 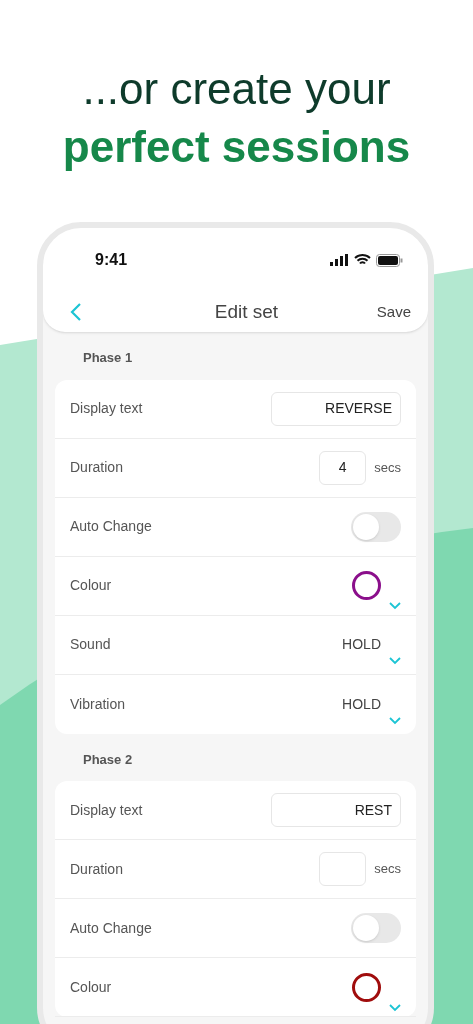 I want to click on save-button: Save, so click(x=393, y=312).